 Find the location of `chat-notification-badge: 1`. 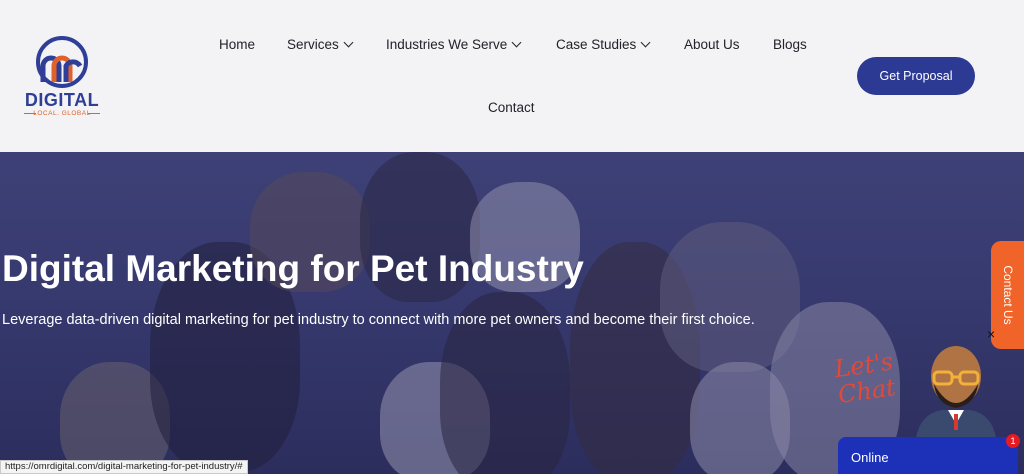

chat-notification-badge: 1 is located at coordinates (1013, 441).